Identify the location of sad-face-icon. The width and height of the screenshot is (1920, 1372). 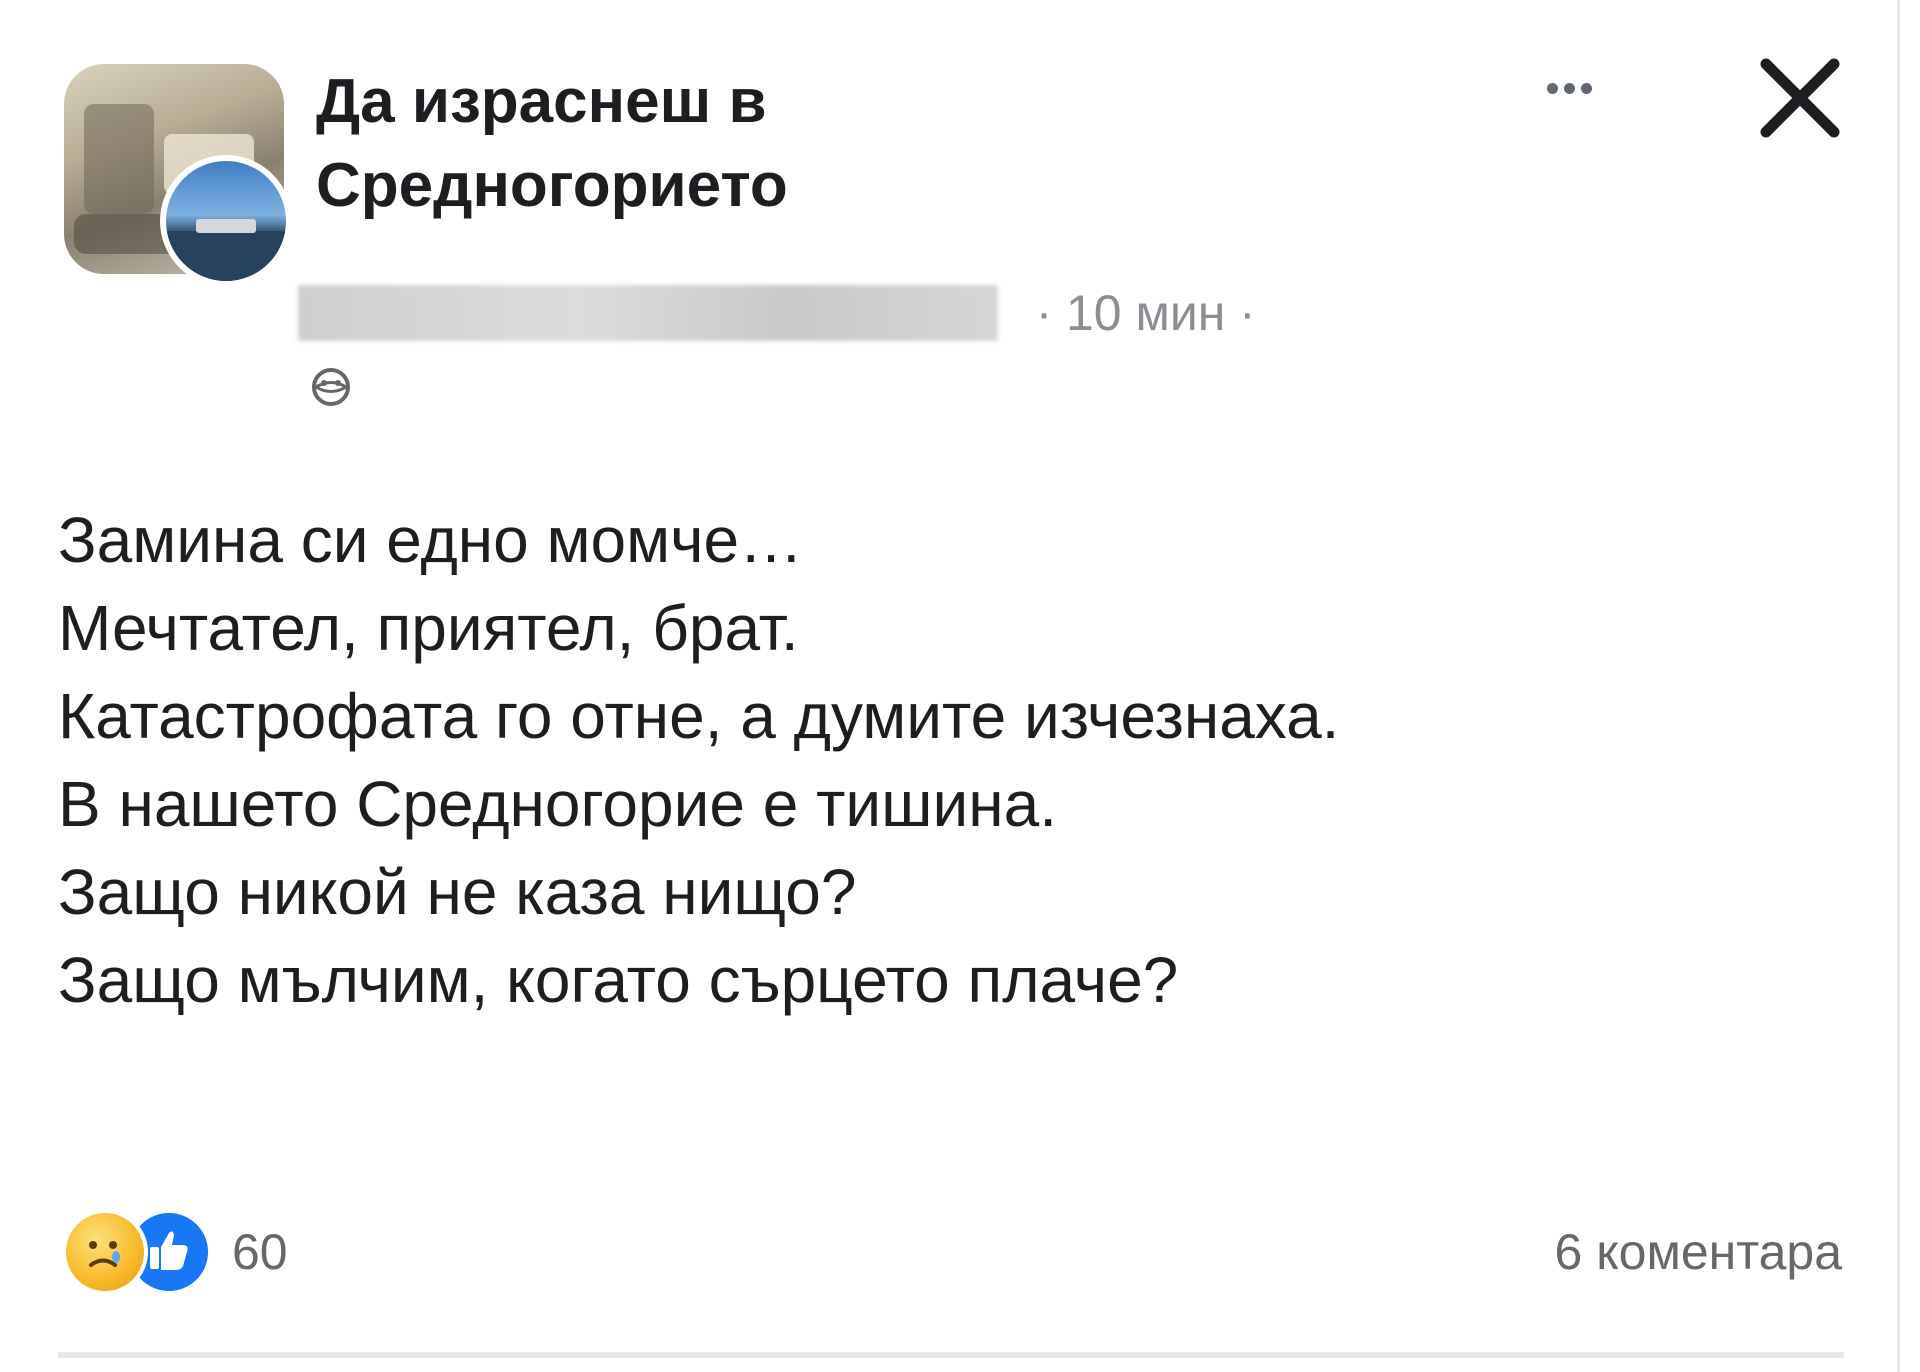
(104, 1254).